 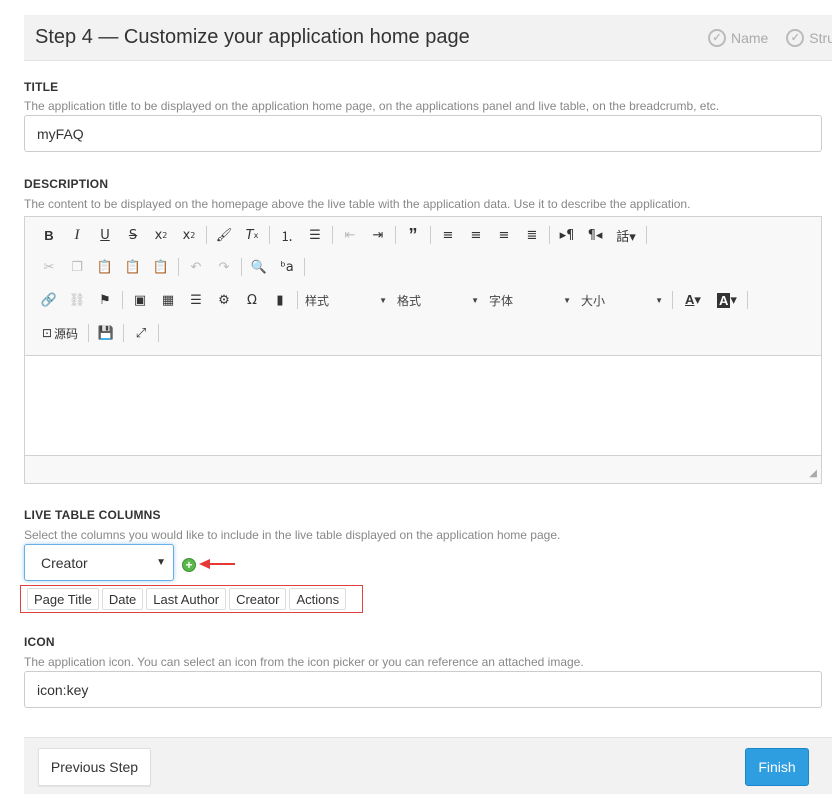 I want to click on align-center-icon: ≡, so click(x=476, y=235).